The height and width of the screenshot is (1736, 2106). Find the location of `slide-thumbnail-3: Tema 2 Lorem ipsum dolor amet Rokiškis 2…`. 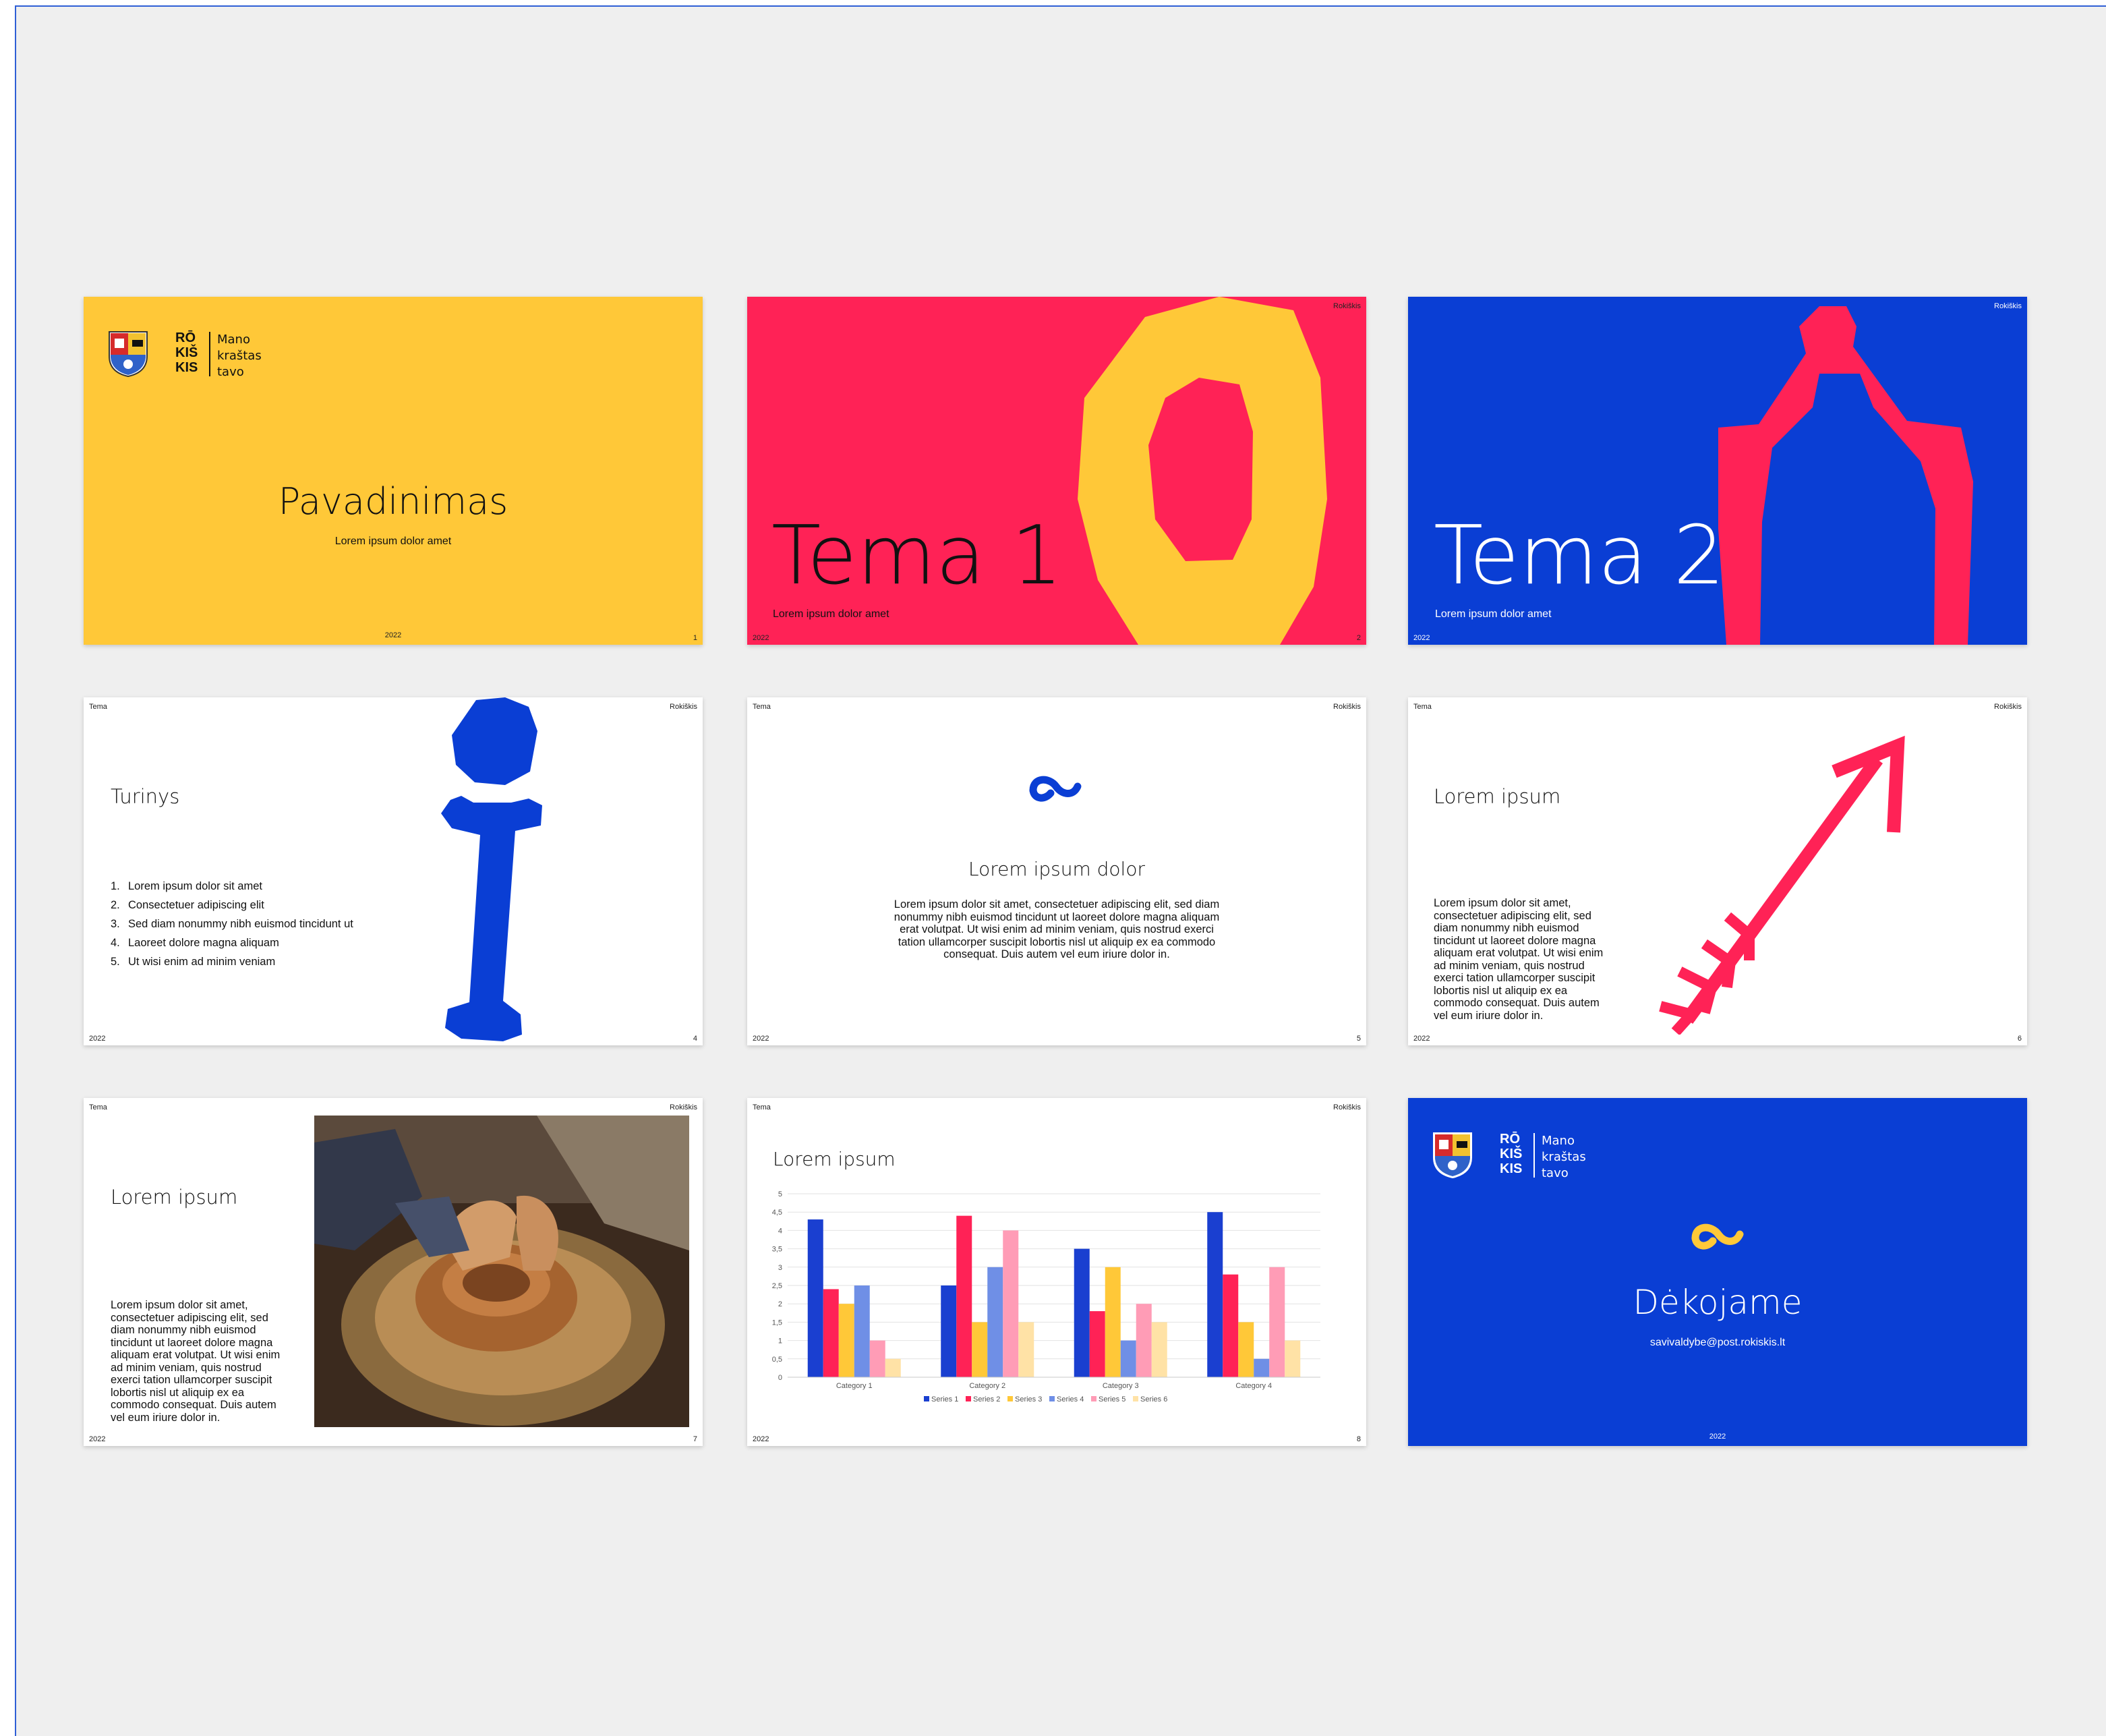

slide-thumbnail-3: Tema 2 Lorem ipsum dolor amet Rokiškis 2… is located at coordinates (1717, 471).